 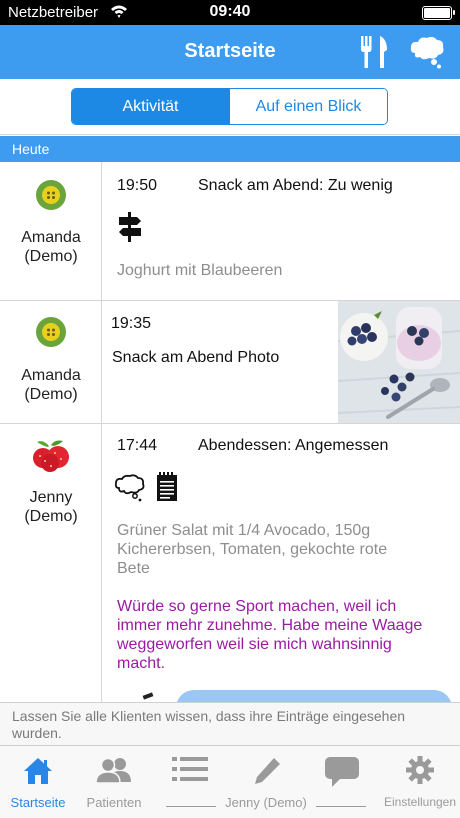 What do you see at coordinates (130, 227) in the screenshot?
I see `signpost-icon` at bounding box center [130, 227].